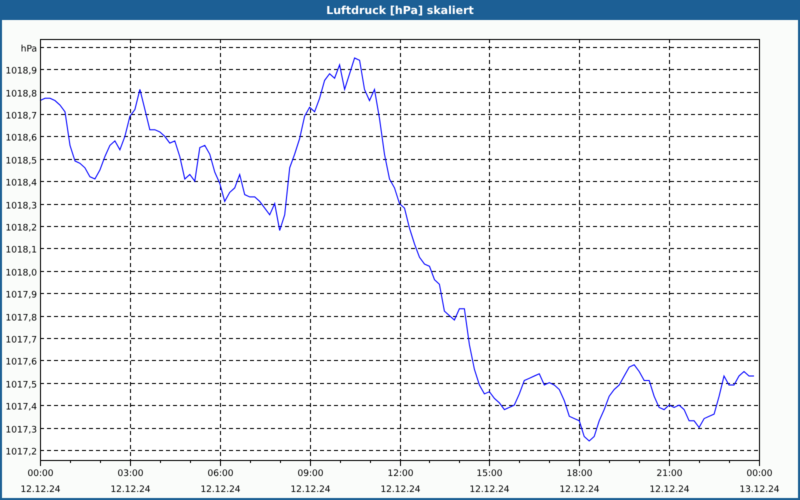 This screenshot has width=800, height=500. I want to click on axis-label: 1018,2, so click(21, 229).